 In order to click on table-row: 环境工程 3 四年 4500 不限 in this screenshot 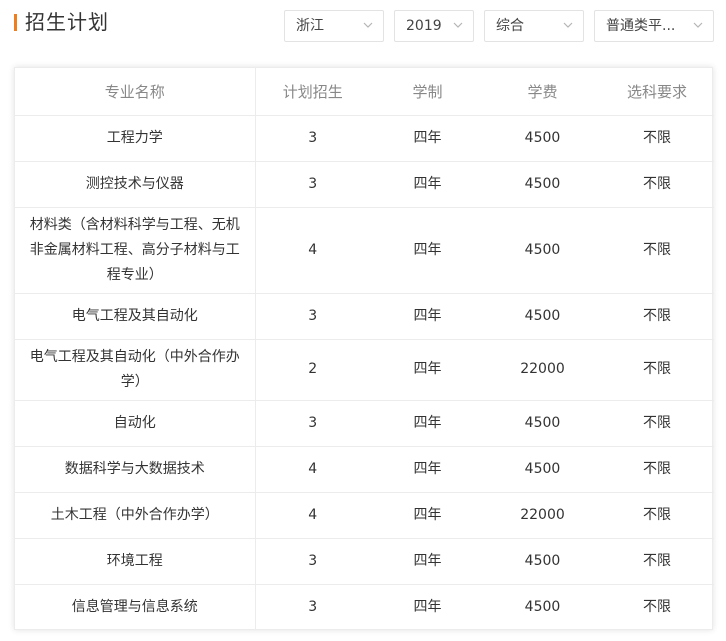, I will do `click(364, 561)`.